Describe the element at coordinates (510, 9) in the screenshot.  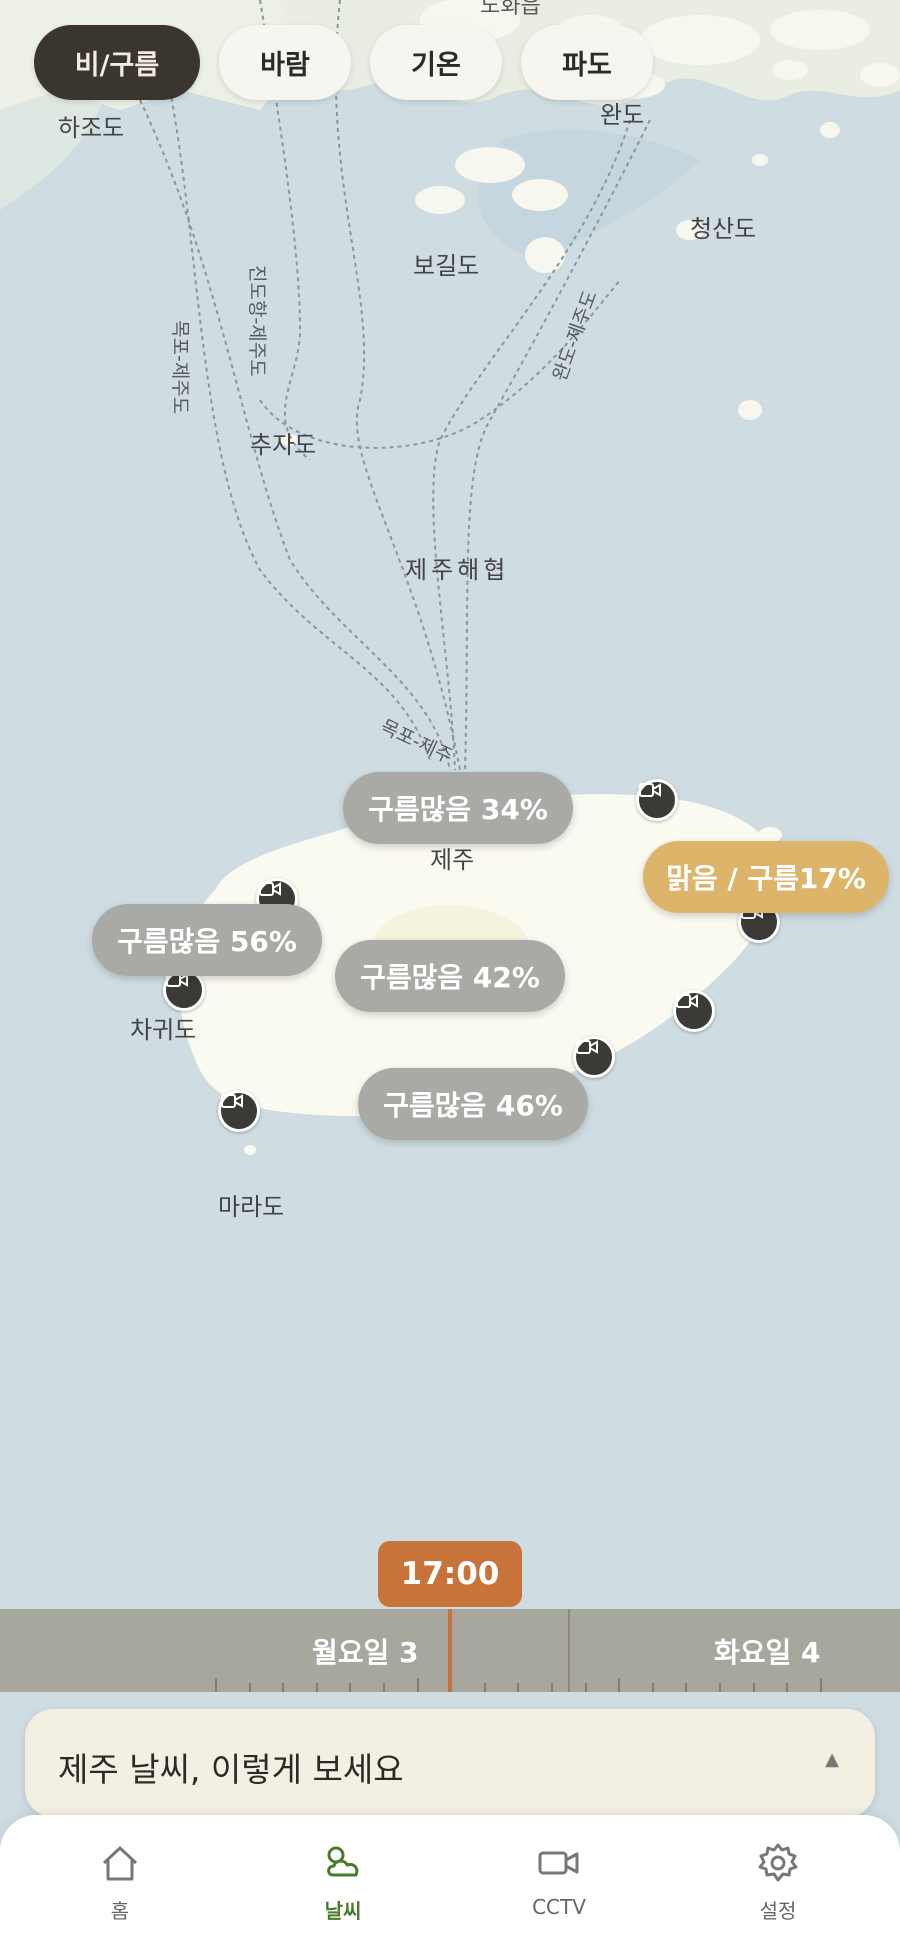
I see `map-label-top-partial: 노화읍` at that location.